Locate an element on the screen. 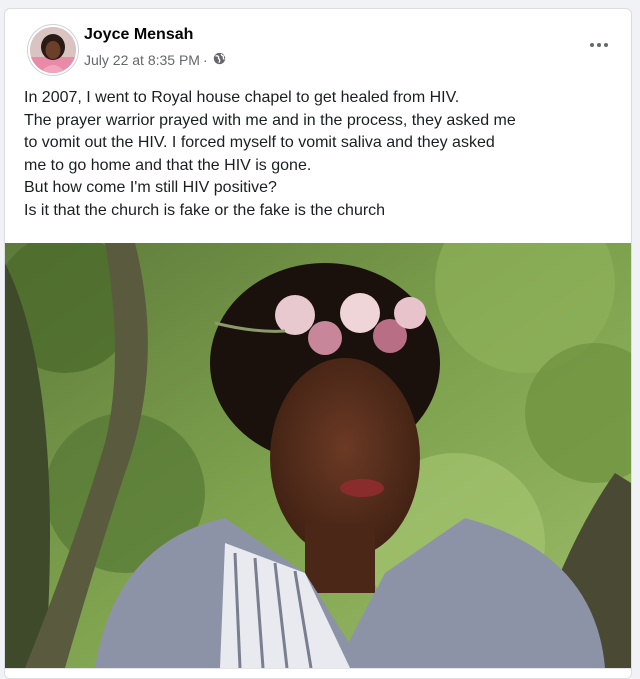 This screenshot has width=640, height=679. globe-icon is located at coordinates (219, 60).